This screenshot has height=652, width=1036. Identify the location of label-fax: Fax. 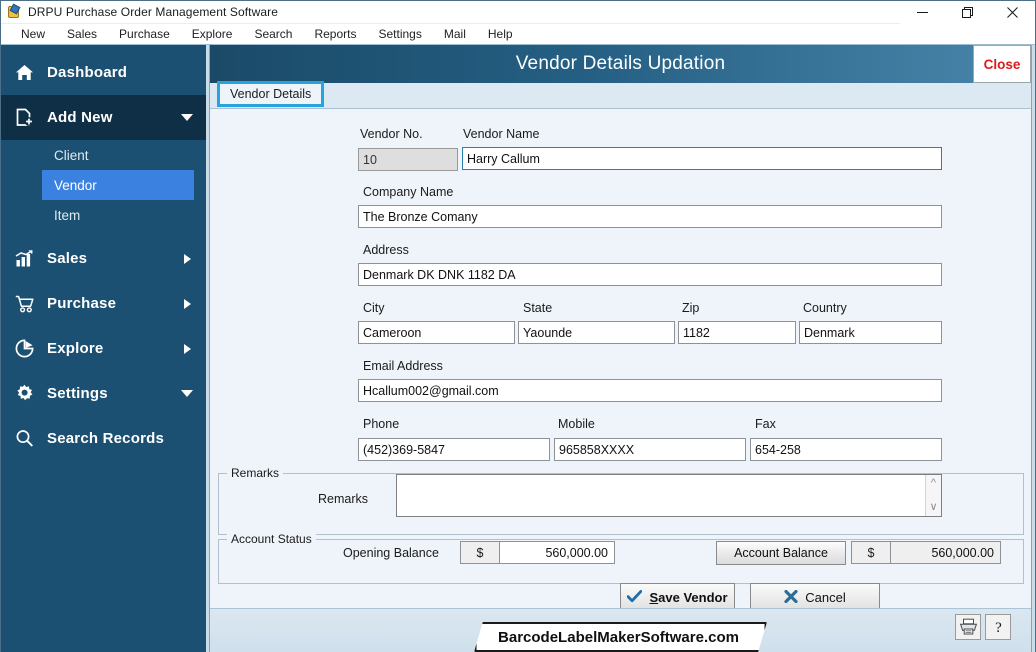
(765, 424).